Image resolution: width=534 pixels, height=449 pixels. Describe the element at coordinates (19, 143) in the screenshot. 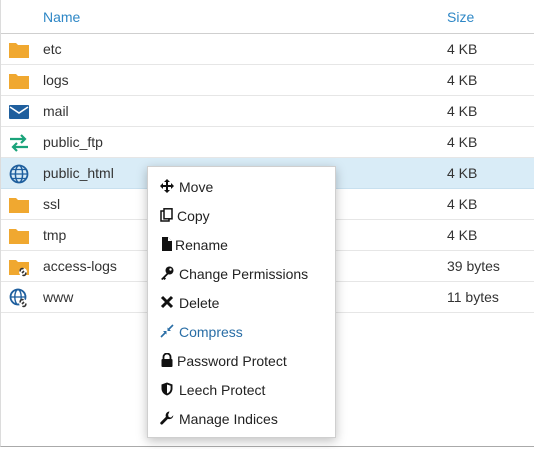

I see `transfer-arrows-icon` at that location.